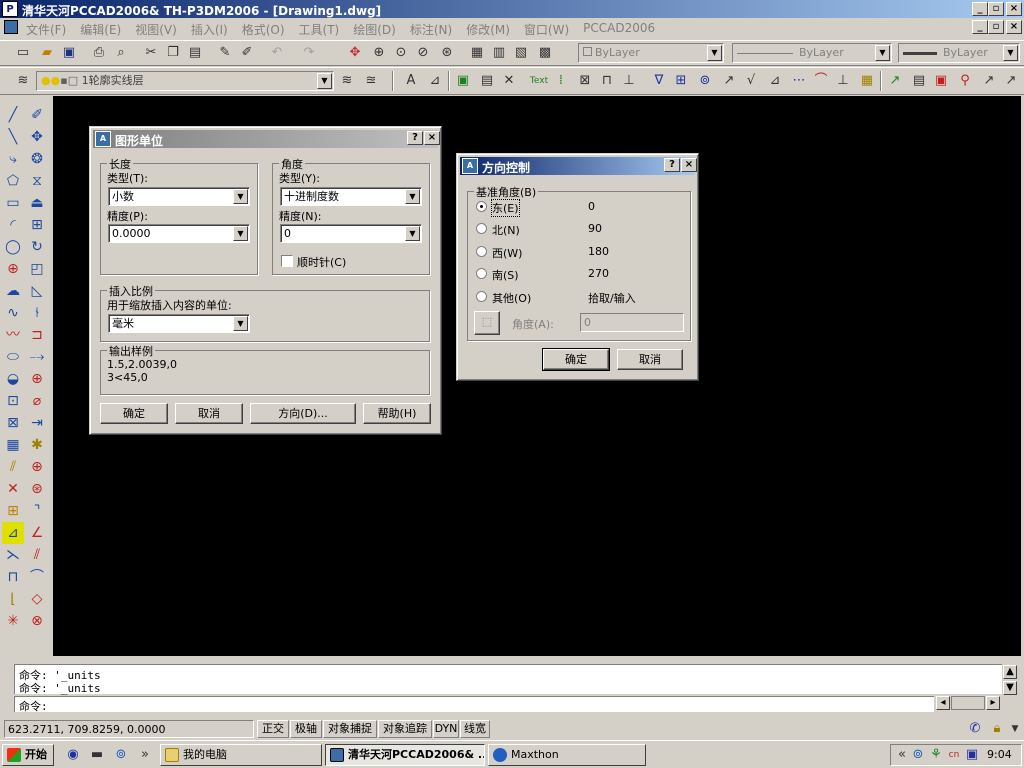 Image resolution: width=1024 pixels, height=768 pixels. What do you see at coordinates (13, 335) in the screenshot?
I see `wave-line-icon: 〰` at bounding box center [13, 335].